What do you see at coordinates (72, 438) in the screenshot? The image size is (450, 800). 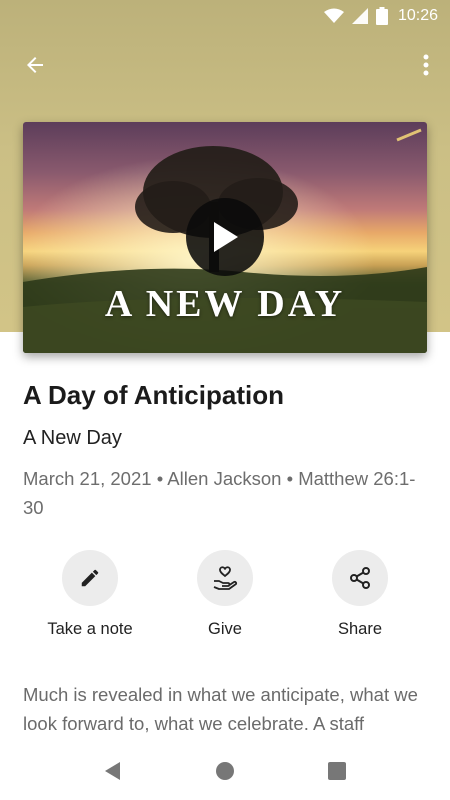 I see `series-name: A New Day` at bounding box center [72, 438].